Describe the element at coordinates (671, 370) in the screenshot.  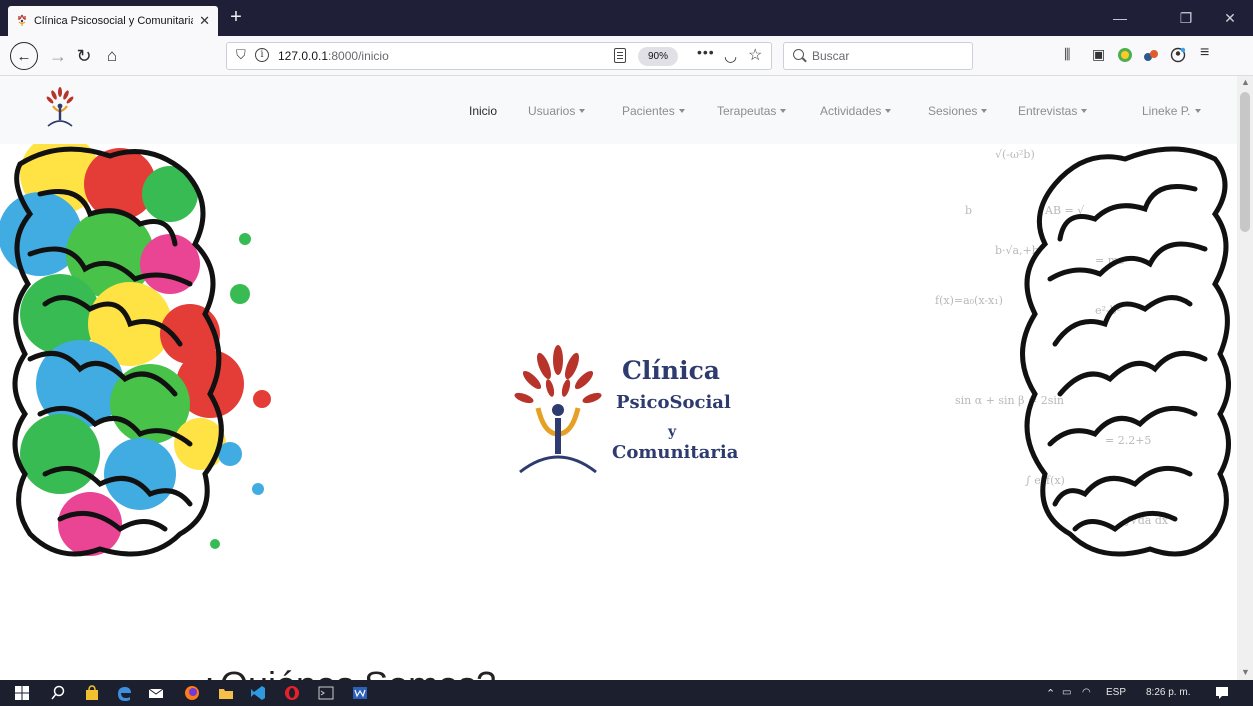
I see `brand-title-clinica: Clínica` at that location.